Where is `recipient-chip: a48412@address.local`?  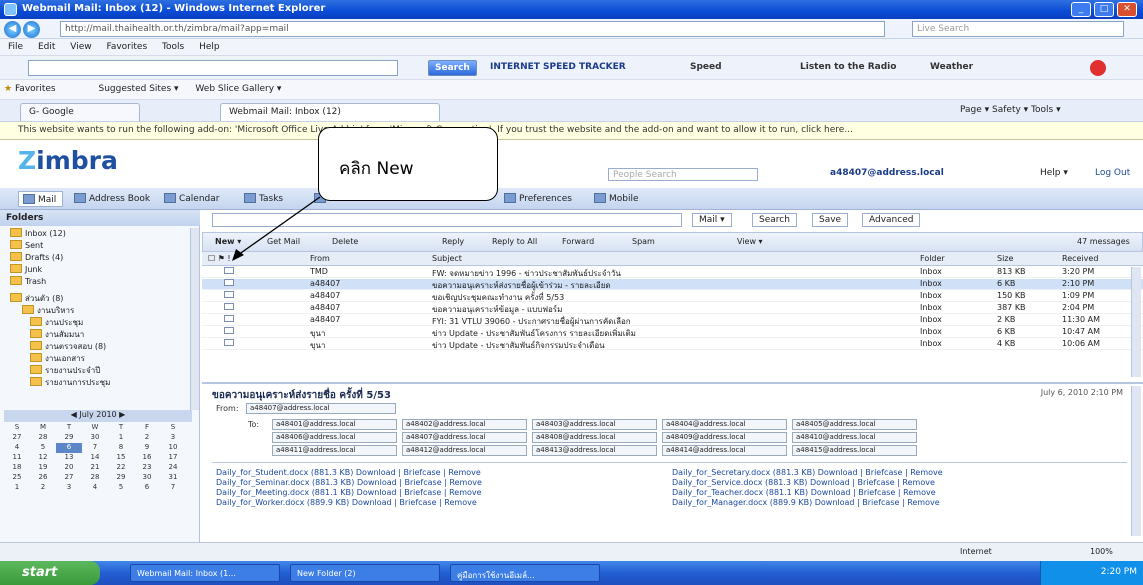 recipient-chip: a48412@address.local is located at coordinates (464, 450).